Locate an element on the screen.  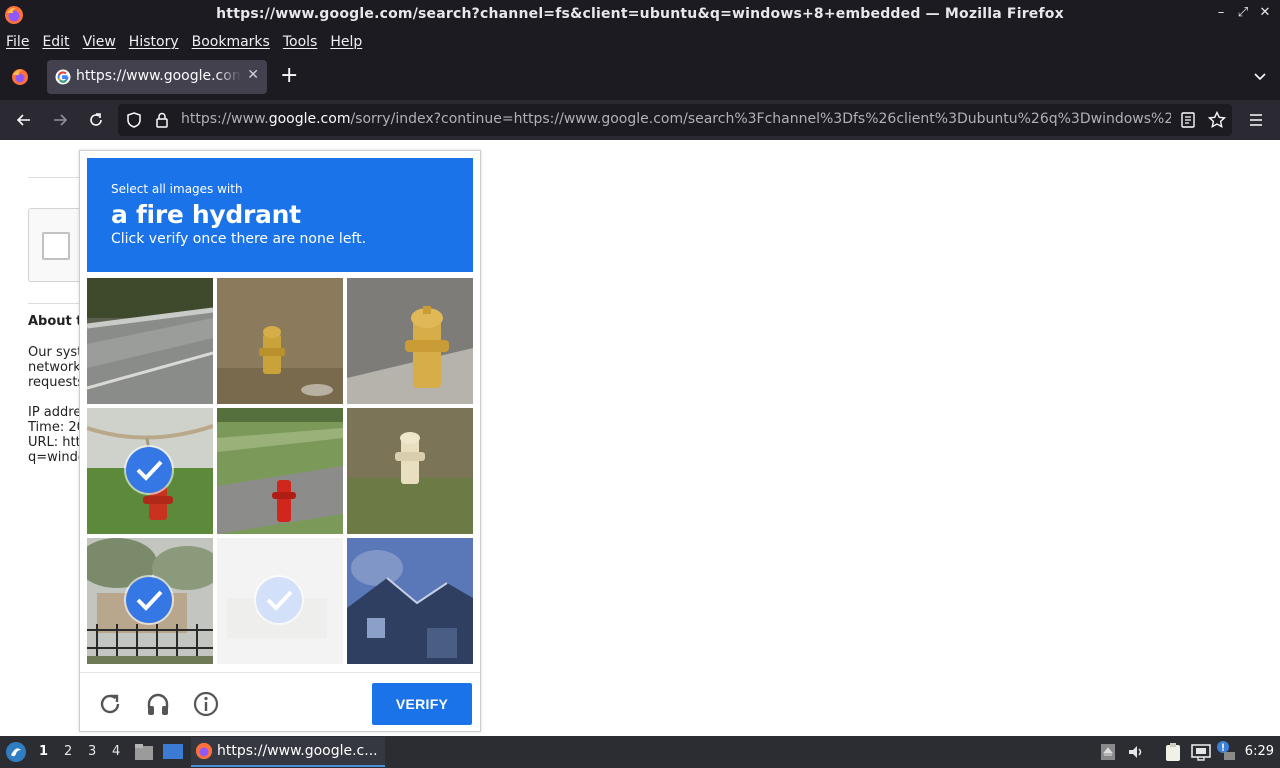
firefox-icon is located at coordinates (204, 751).